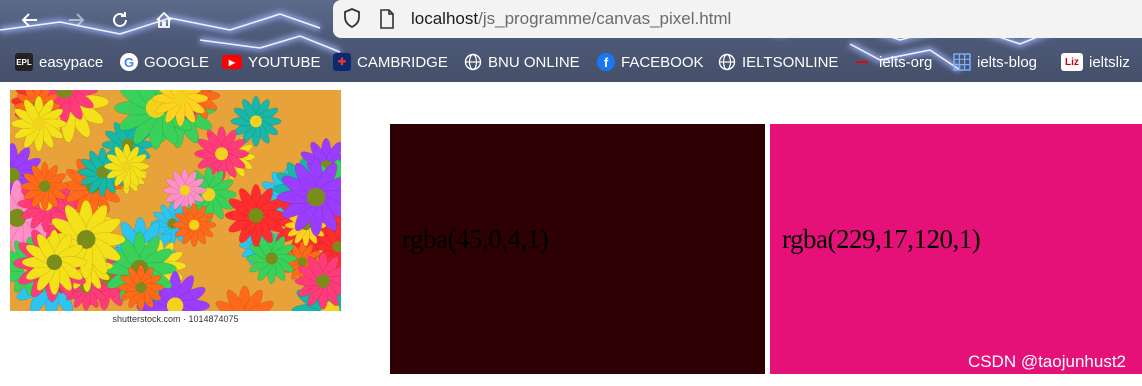 The image size is (1142, 386). I want to click on grid-icon, so click(962, 62).